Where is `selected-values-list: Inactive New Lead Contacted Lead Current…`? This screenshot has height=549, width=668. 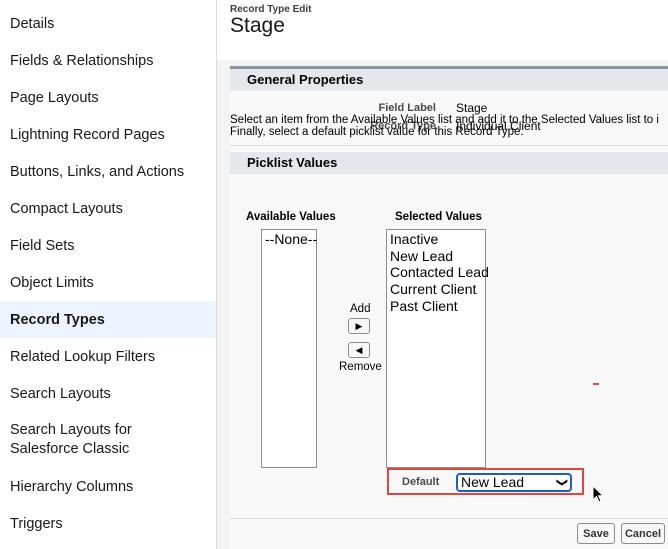
selected-values-list: Inactive New Lead Contacted Lead Current… is located at coordinates (437, 348).